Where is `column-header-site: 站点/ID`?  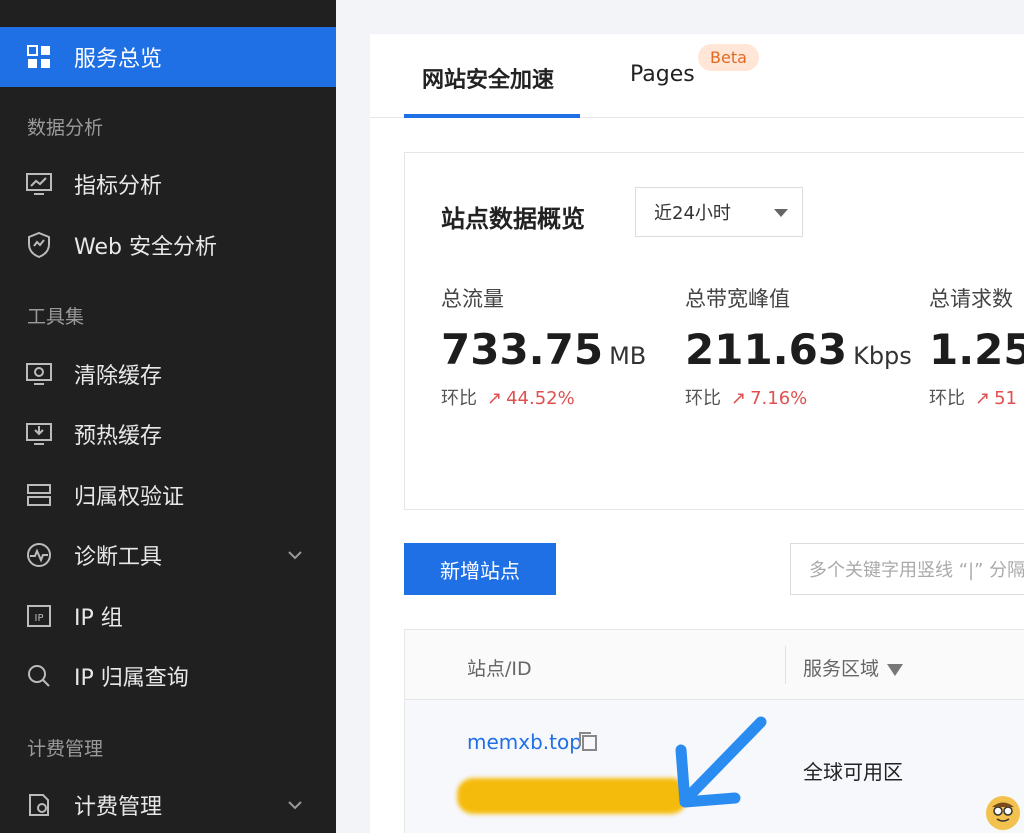
column-header-site: 站点/ID is located at coordinates (499, 669).